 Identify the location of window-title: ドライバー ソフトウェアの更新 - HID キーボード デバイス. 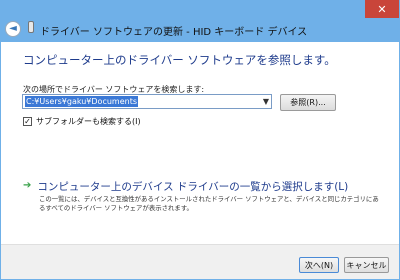
(174, 32).